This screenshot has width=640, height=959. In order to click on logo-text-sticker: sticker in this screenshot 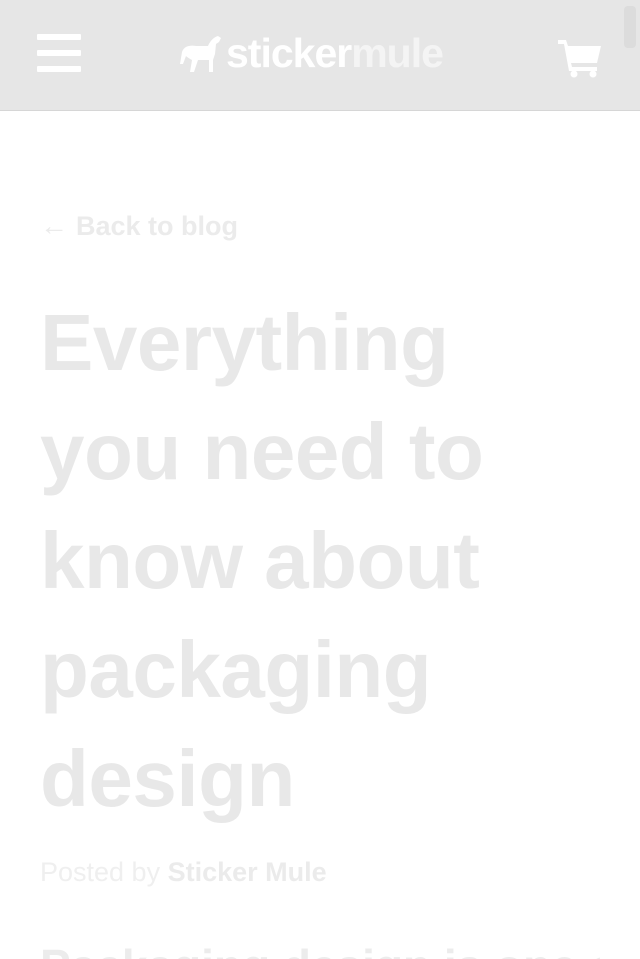, I will do `click(289, 53)`.